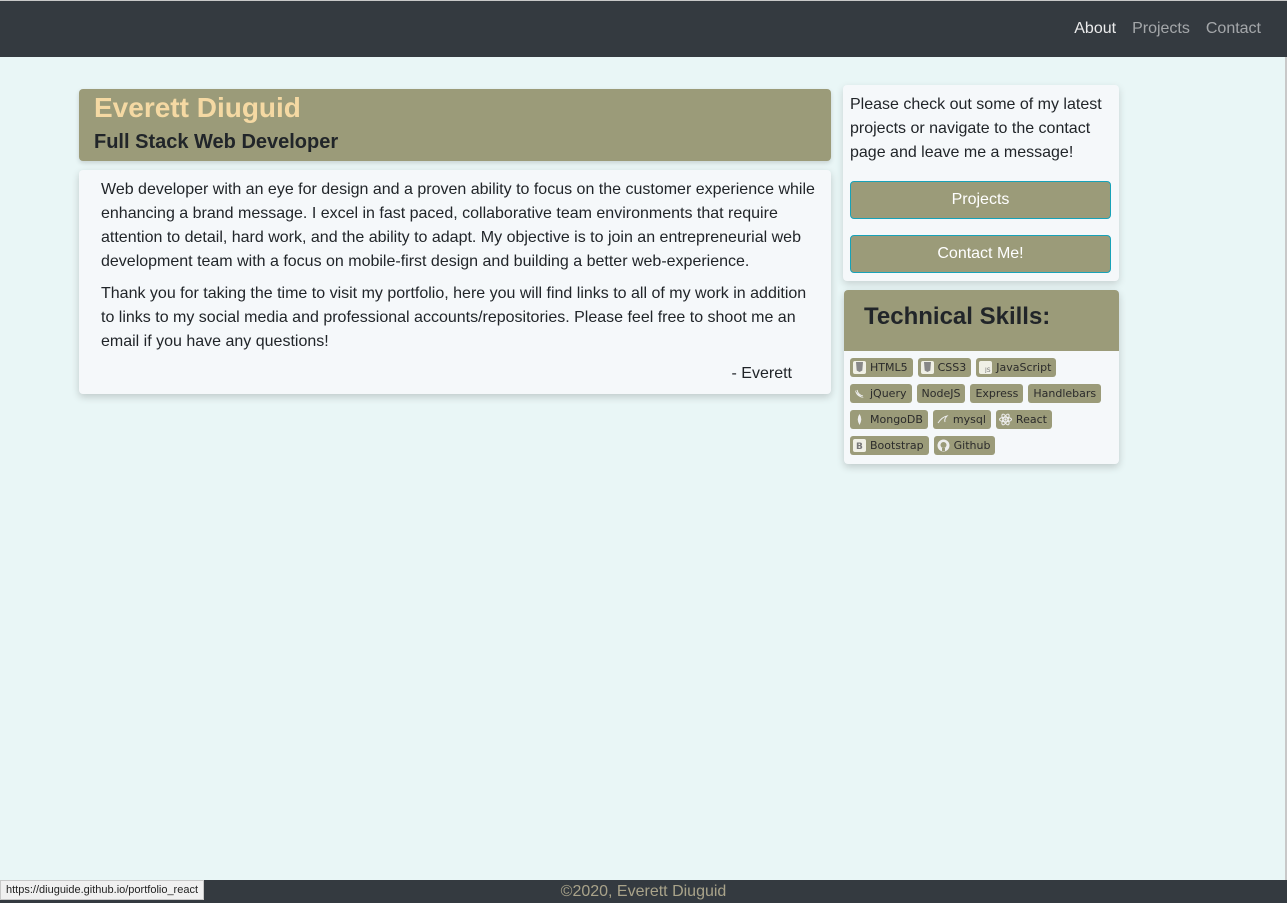 The height and width of the screenshot is (903, 1287). I want to click on skill-badge-react: React, so click(1023, 419).